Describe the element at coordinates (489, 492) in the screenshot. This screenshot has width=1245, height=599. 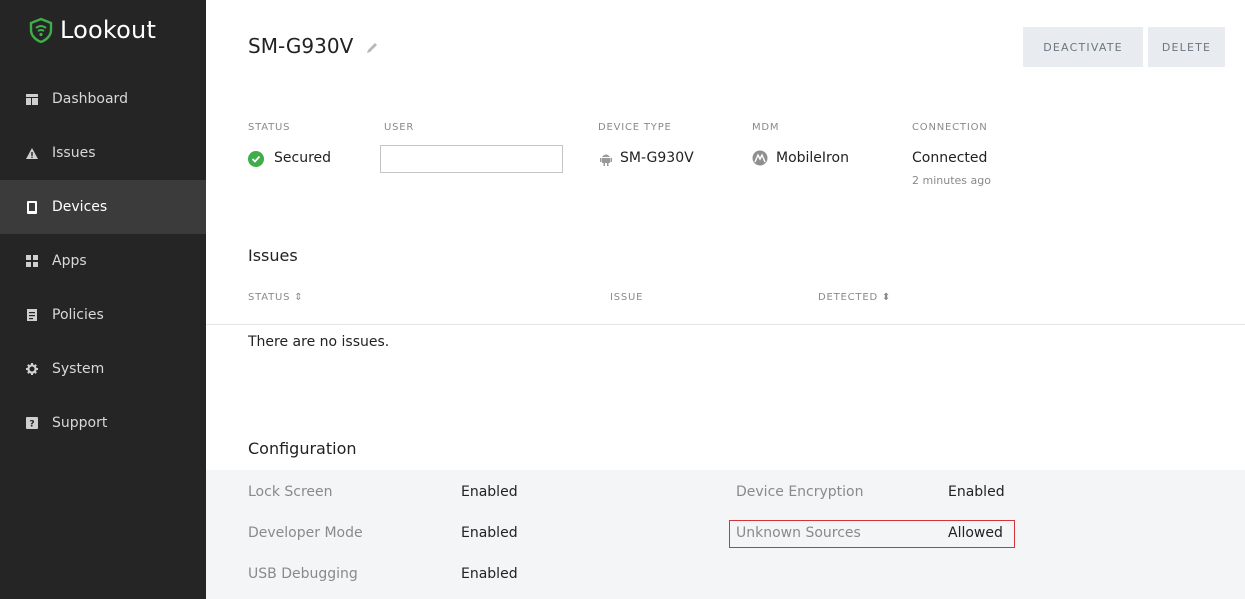
I see `config-value-lock-screen: Enabled` at that location.